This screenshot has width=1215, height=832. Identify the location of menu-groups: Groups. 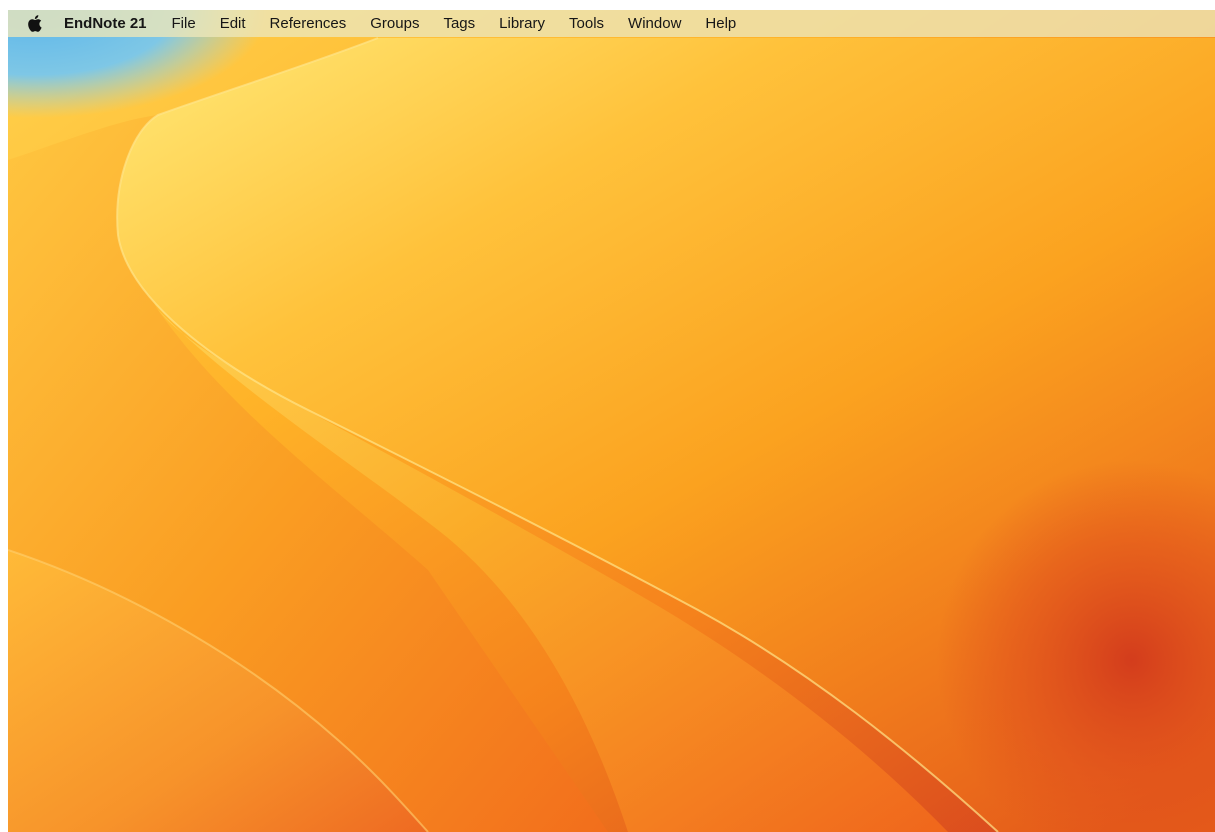
(394, 23).